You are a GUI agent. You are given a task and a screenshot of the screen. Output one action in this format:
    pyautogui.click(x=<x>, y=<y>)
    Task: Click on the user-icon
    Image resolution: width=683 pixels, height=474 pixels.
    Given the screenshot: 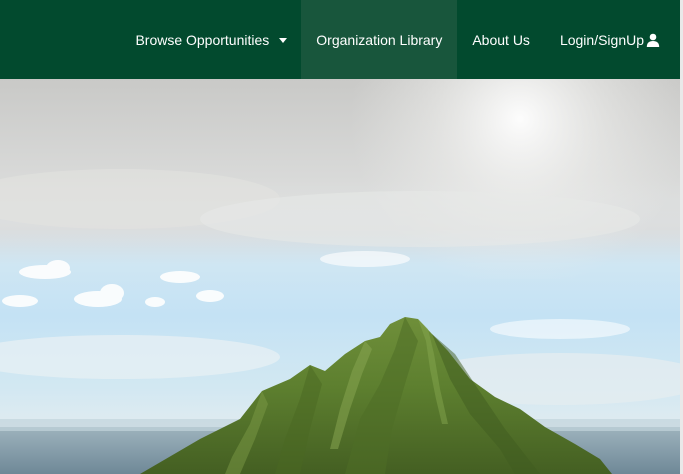 What is the action you would take?
    pyautogui.click(x=653, y=40)
    